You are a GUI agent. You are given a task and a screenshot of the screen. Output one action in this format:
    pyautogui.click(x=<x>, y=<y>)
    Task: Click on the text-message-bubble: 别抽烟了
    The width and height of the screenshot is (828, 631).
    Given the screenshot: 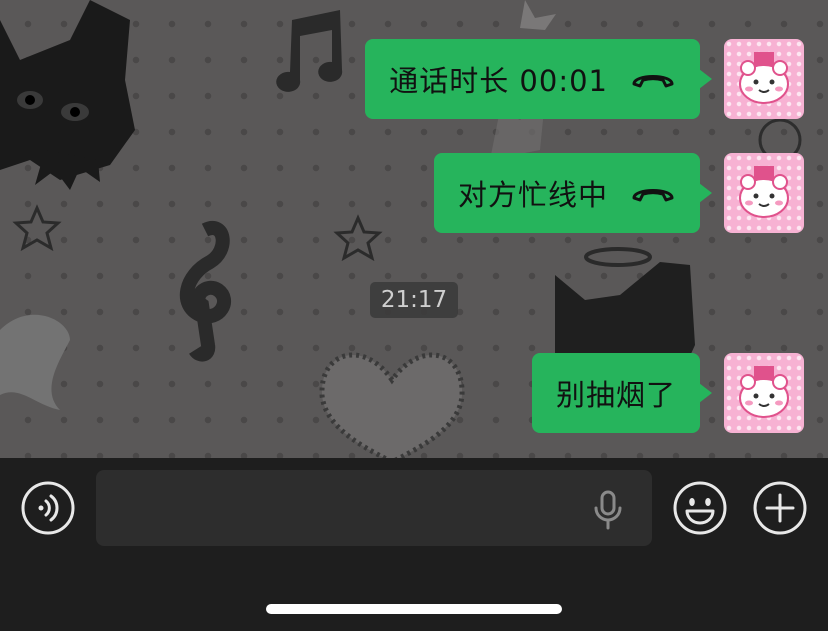 What is the action you would take?
    pyautogui.click(x=622, y=393)
    